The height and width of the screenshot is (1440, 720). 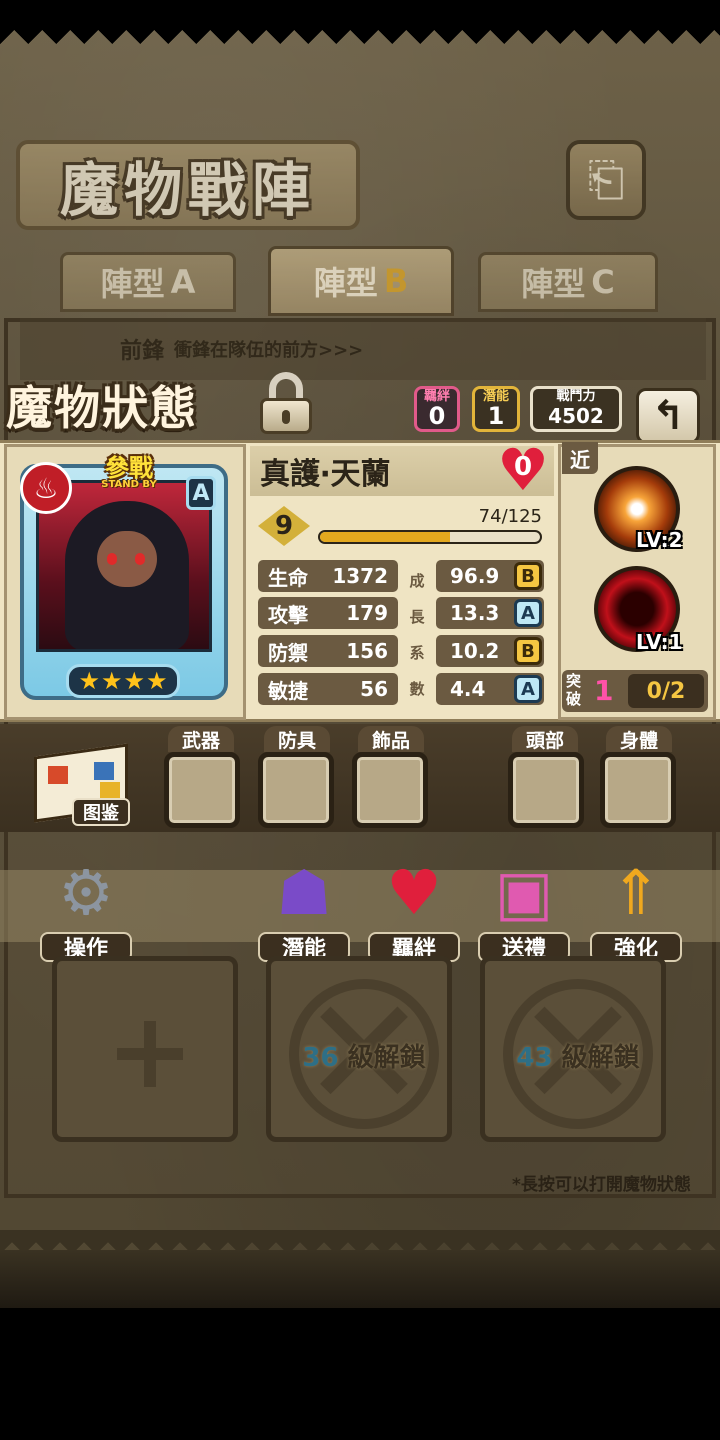 I want to click on encyclopedia-label: 图鉴, so click(x=101, y=812).